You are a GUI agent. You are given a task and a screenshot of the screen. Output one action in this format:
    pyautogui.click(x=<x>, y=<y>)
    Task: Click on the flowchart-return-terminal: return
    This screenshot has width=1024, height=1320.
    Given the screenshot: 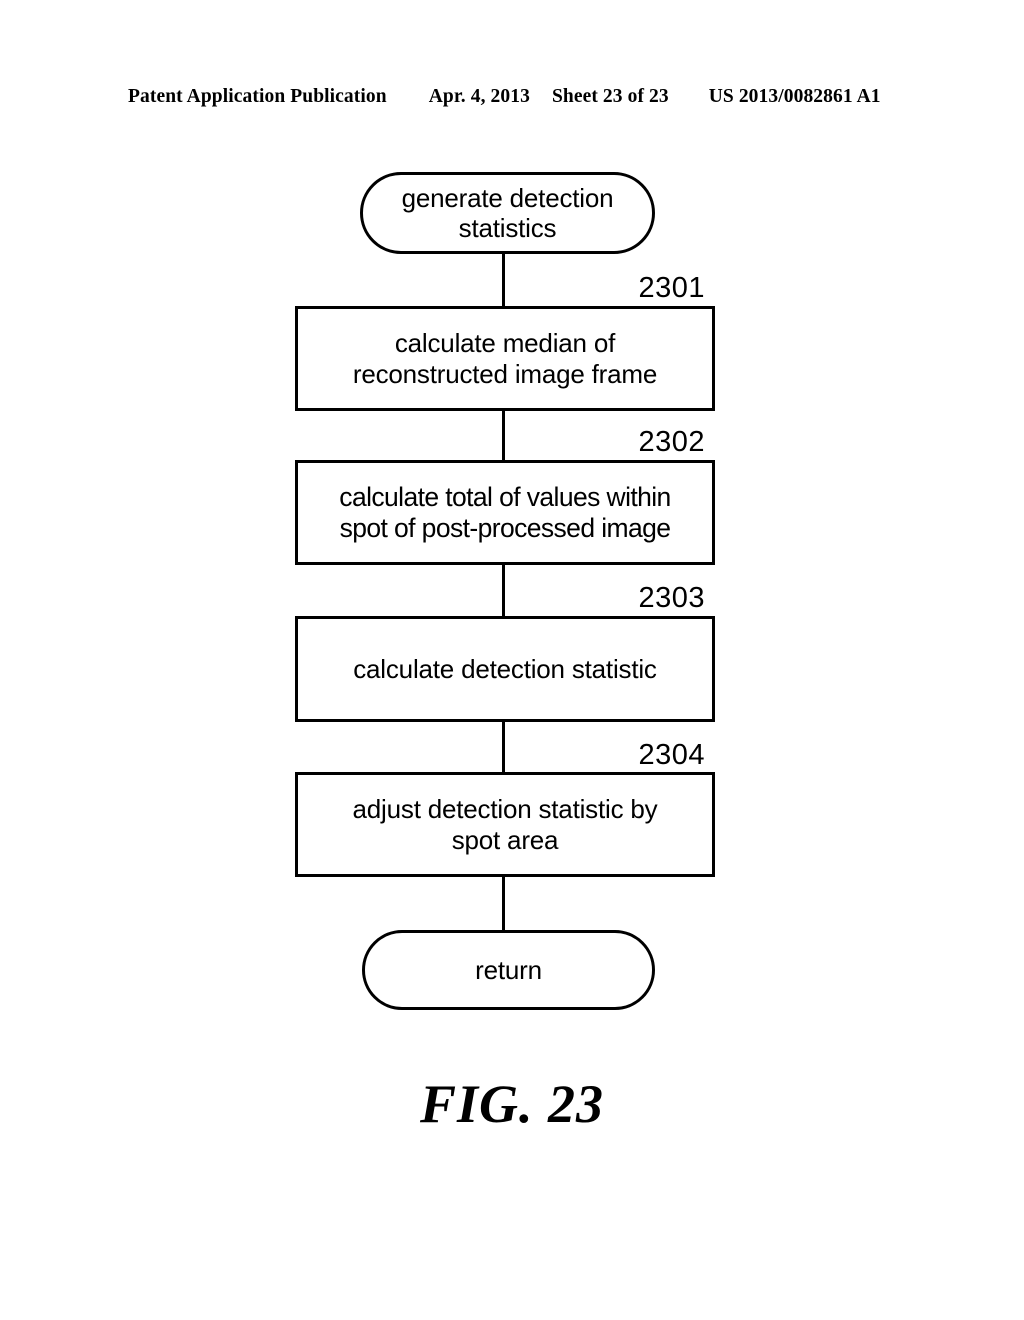 What is the action you would take?
    pyautogui.click(x=508, y=970)
    